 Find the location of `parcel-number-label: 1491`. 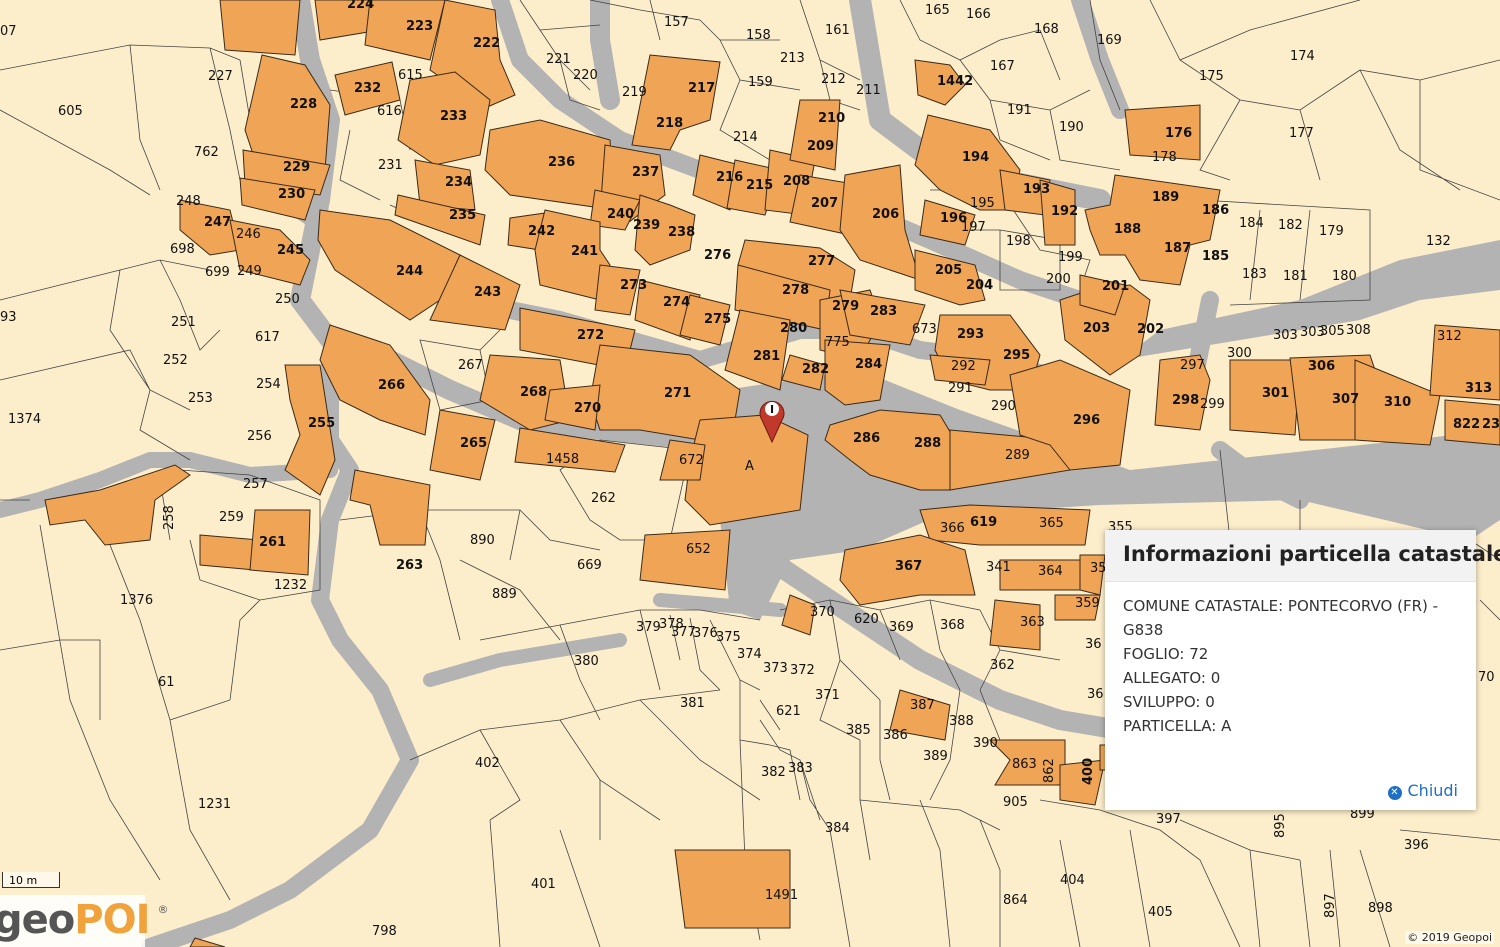

parcel-number-label: 1491 is located at coordinates (781, 895).